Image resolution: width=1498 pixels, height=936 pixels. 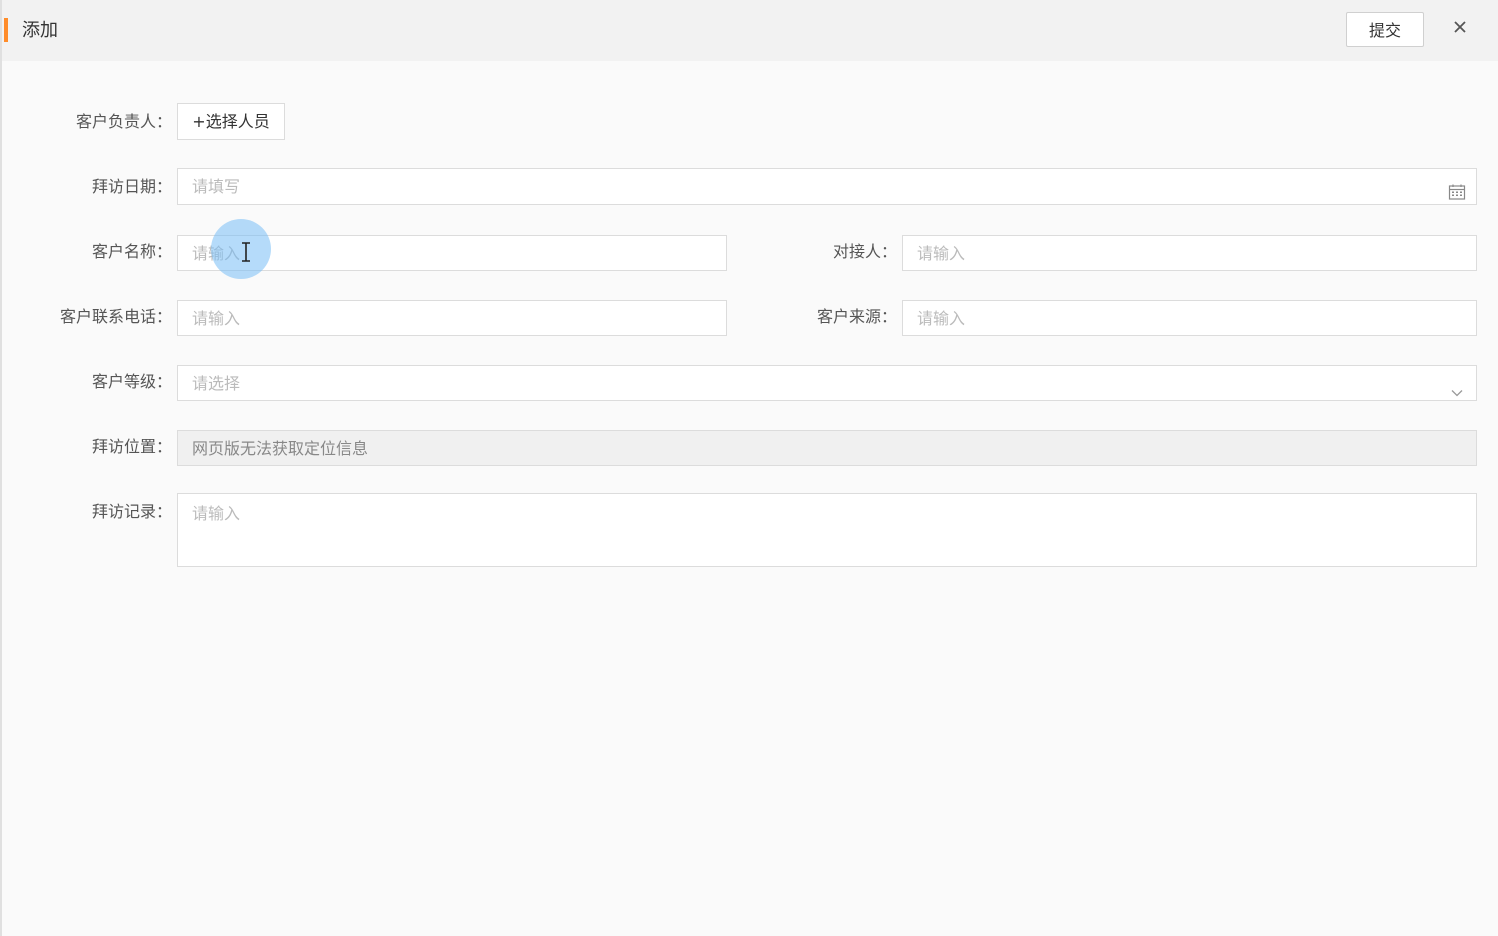 What do you see at coordinates (827, 186) in the screenshot?
I see `visit-date-input: 请填写` at bounding box center [827, 186].